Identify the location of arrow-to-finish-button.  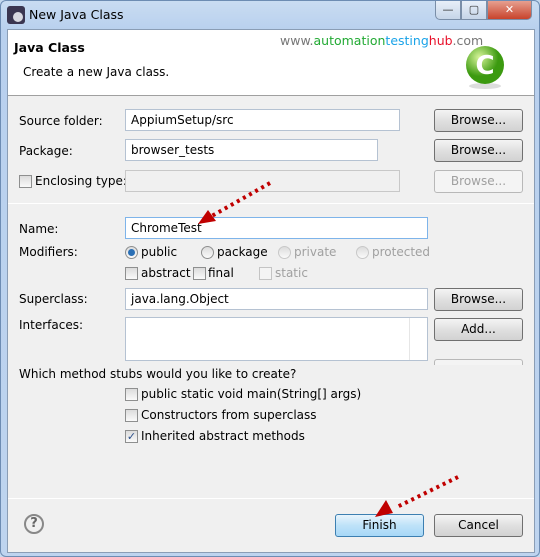
(417, 496).